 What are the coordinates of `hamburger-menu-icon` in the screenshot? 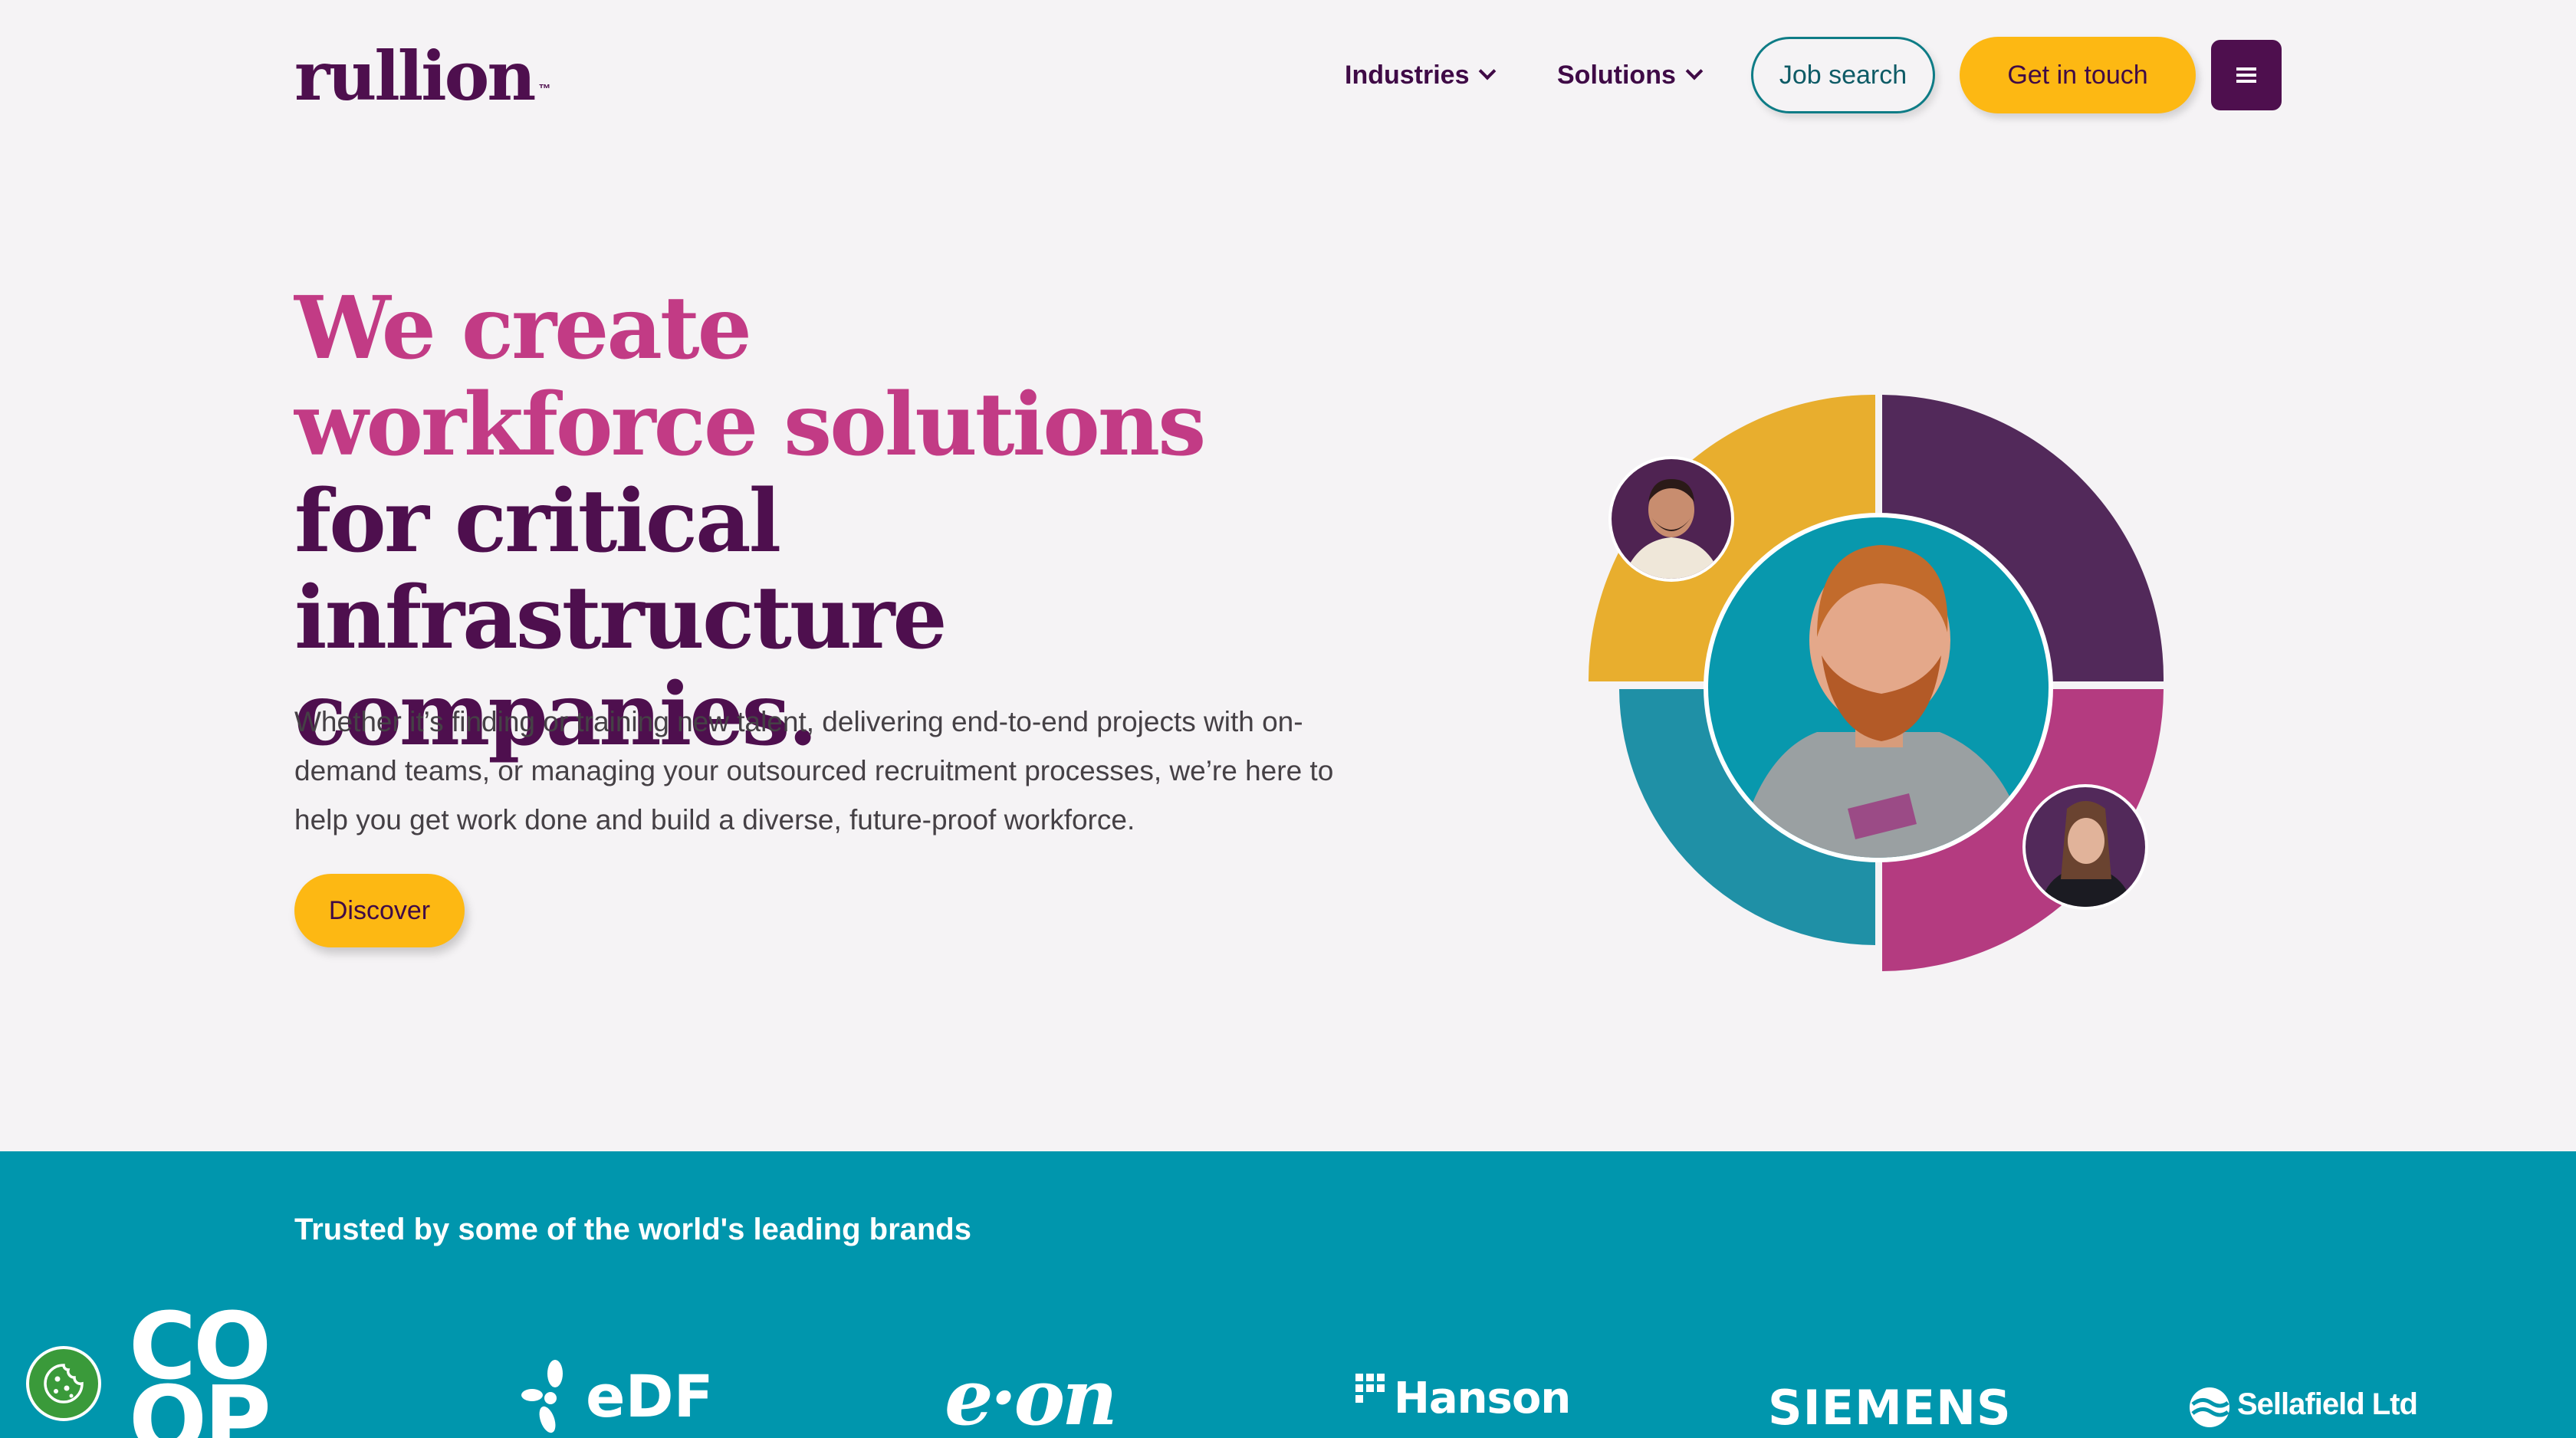 It's located at (2246, 75).